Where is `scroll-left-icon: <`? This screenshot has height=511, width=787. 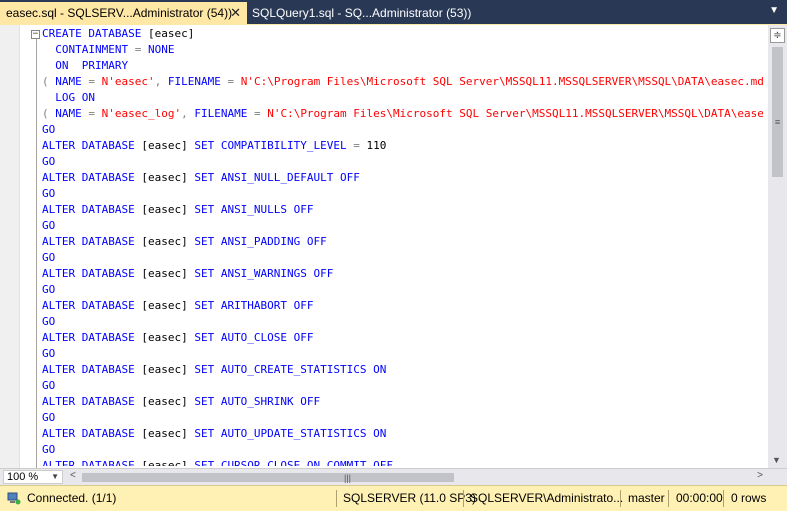 scroll-left-icon: < is located at coordinates (73, 475).